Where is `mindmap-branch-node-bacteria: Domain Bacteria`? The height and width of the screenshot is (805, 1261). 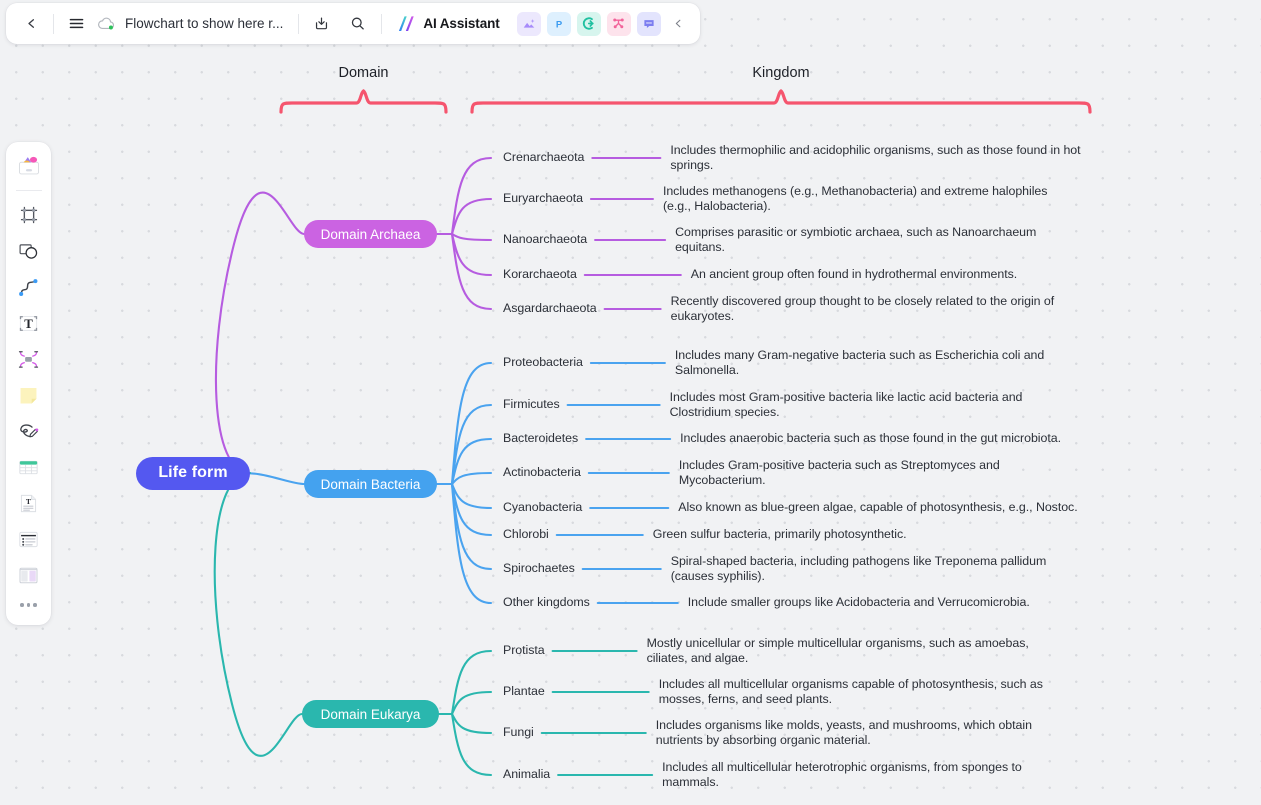
mindmap-branch-node-bacteria: Domain Bacteria is located at coordinates (370, 484).